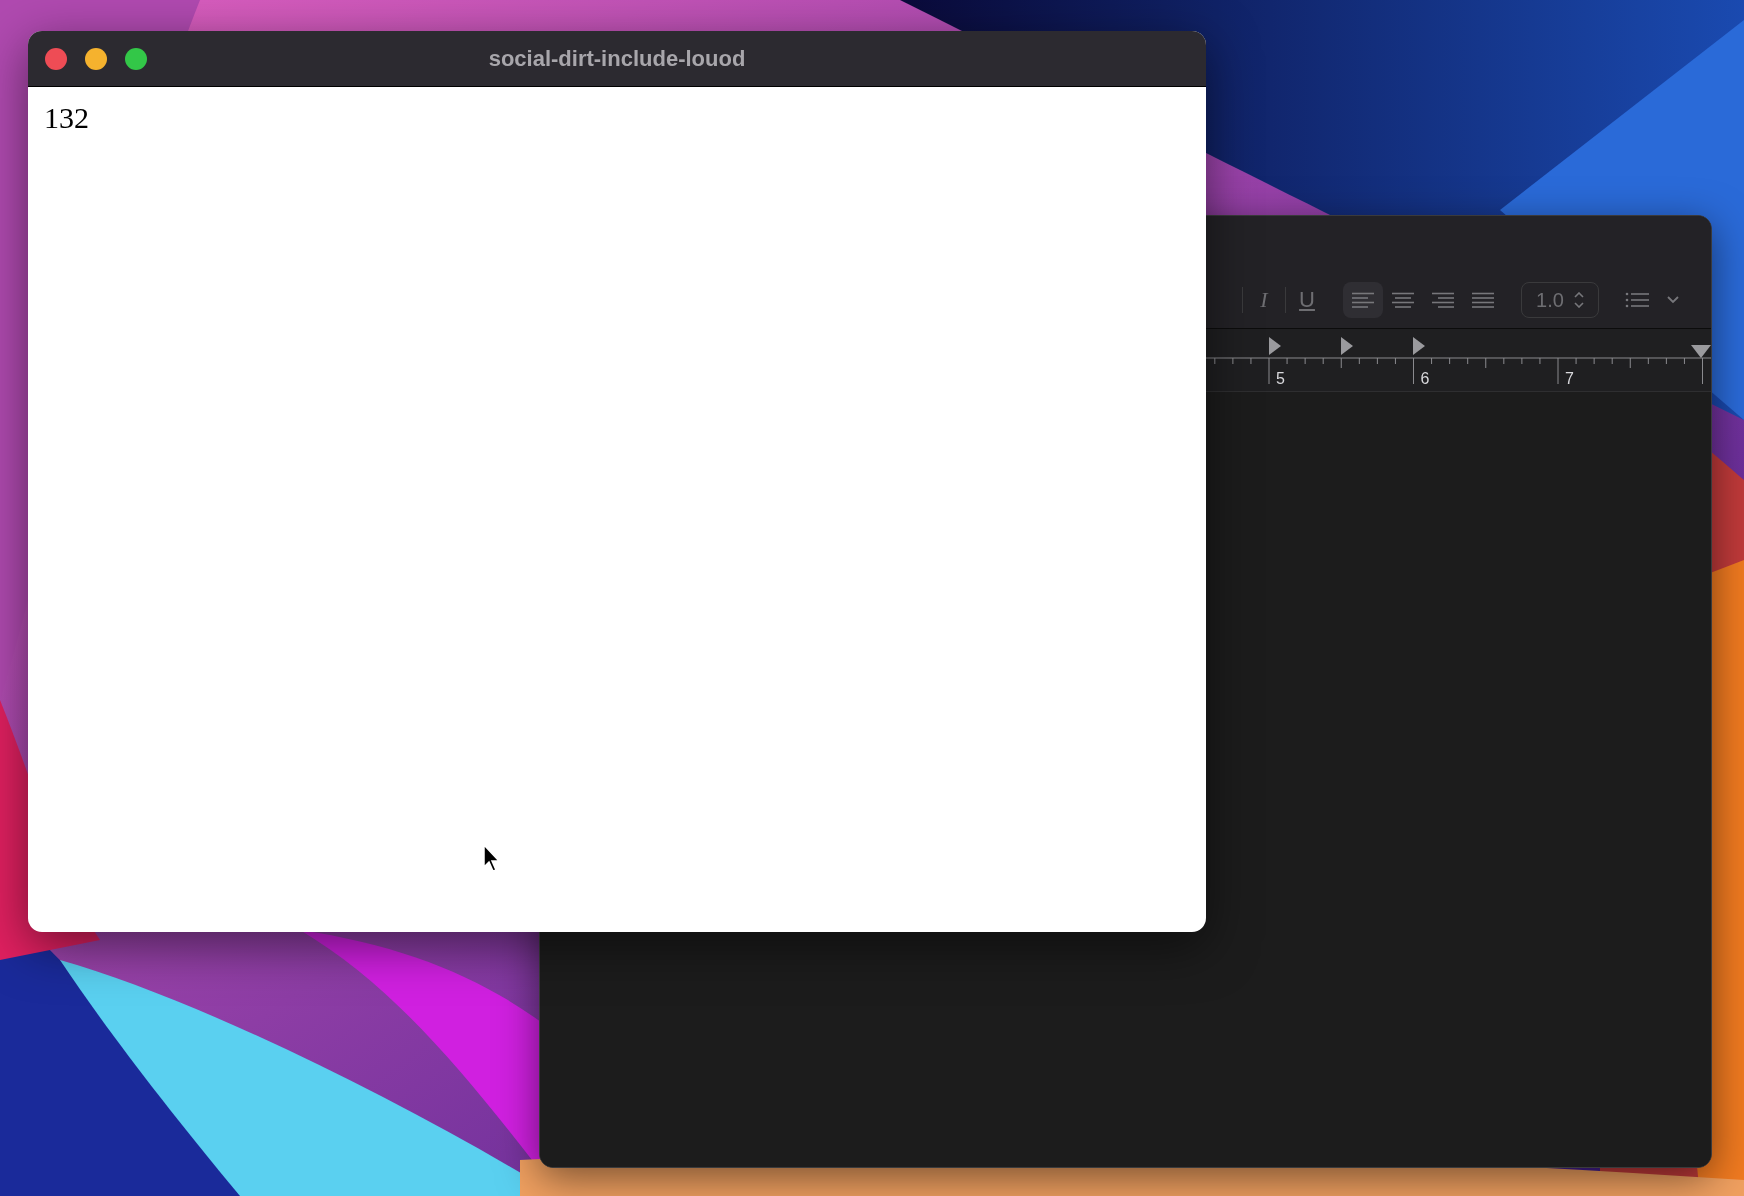  What do you see at coordinates (1280, 378) in the screenshot?
I see `ruler-label: 5` at bounding box center [1280, 378].